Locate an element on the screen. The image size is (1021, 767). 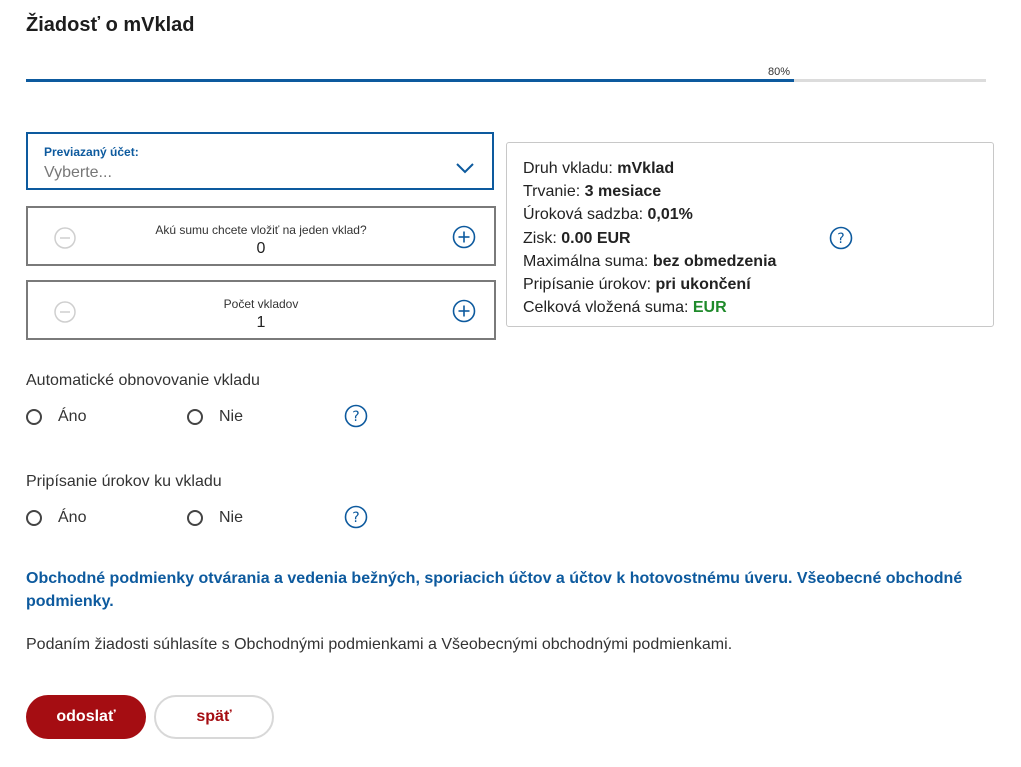
summary-max: Maximálna suma: bez obmedzenia is located at coordinates (650, 261).